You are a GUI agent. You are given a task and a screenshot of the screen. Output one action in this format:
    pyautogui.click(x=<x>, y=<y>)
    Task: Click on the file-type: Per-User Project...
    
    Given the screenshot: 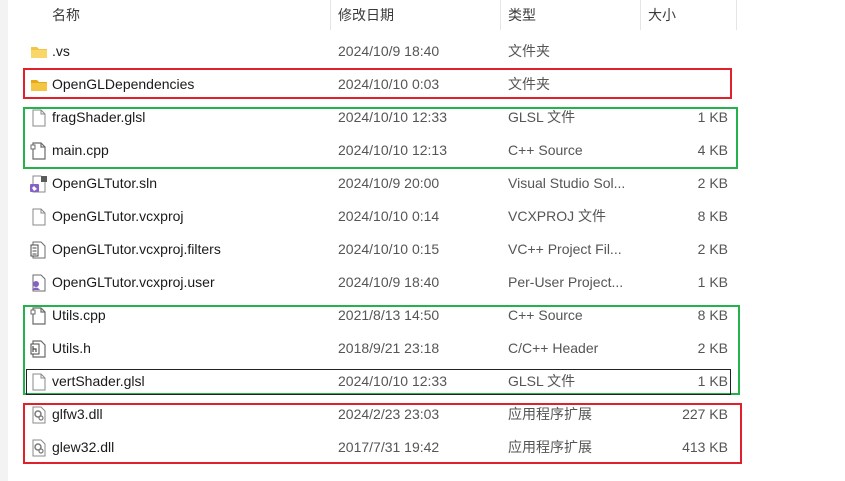 What is the action you would take?
    pyautogui.click(x=566, y=282)
    